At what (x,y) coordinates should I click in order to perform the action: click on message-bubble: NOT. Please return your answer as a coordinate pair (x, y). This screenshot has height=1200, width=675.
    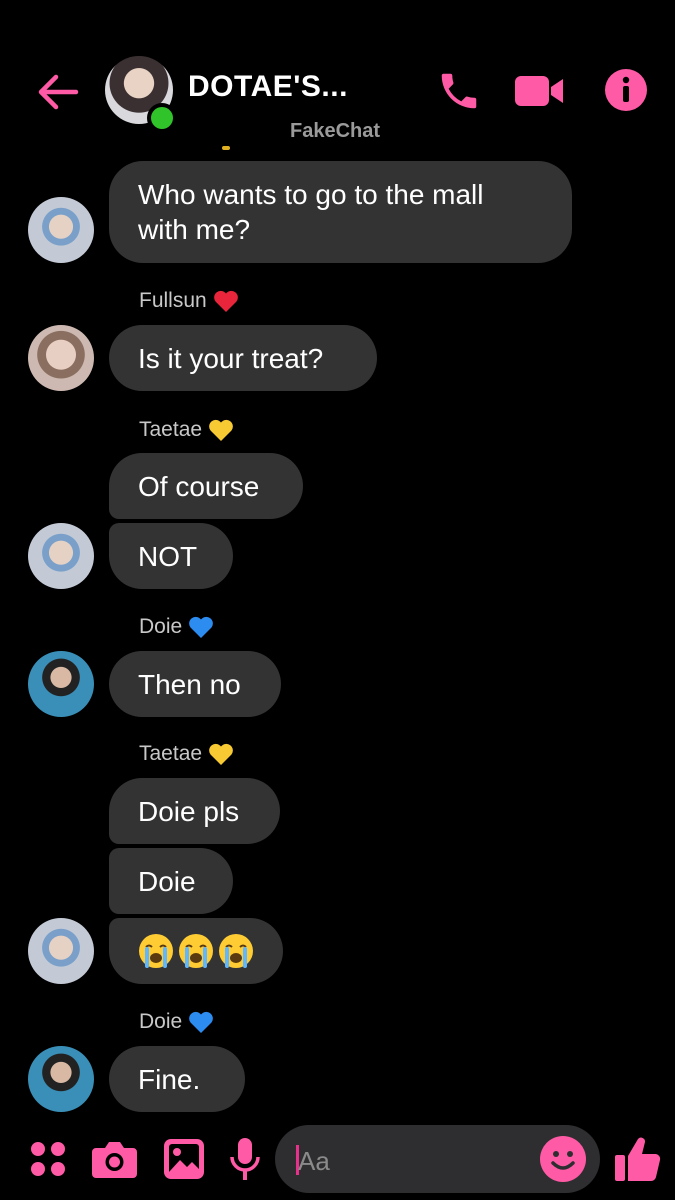
    Looking at the image, I should click on (171, 556).